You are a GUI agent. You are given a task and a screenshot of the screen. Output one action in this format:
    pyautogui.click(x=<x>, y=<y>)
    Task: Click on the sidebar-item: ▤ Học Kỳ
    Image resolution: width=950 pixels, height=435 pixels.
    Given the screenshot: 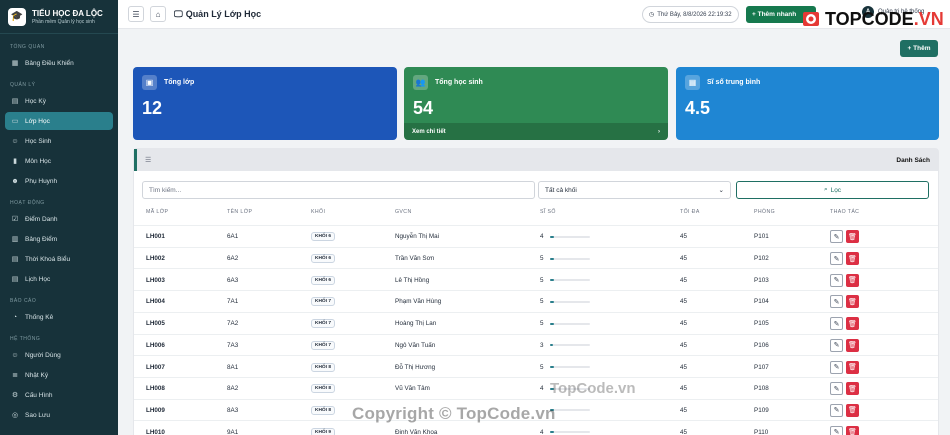 What is the action you would take?
    pyautogui.click(x=59, y=101)
    